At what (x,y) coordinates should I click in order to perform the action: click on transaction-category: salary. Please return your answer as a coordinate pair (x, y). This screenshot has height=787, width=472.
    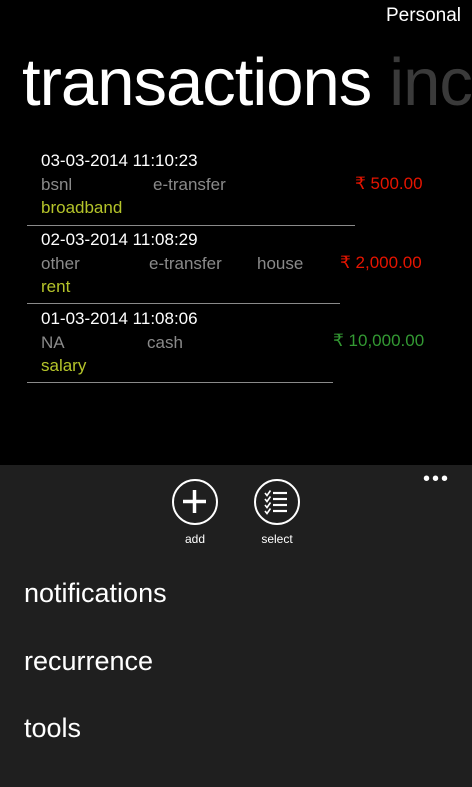
    Looking at the image, I should click on (64, 365).